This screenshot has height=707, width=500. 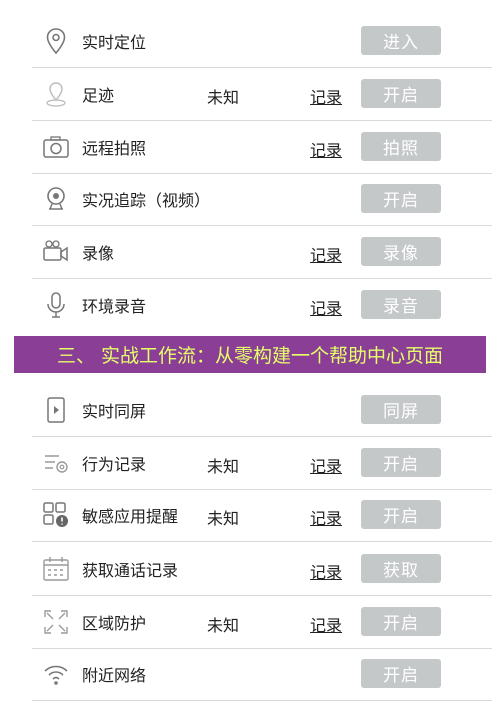 I want to click on row-label: 附近网络, so click(x=114, y=675).